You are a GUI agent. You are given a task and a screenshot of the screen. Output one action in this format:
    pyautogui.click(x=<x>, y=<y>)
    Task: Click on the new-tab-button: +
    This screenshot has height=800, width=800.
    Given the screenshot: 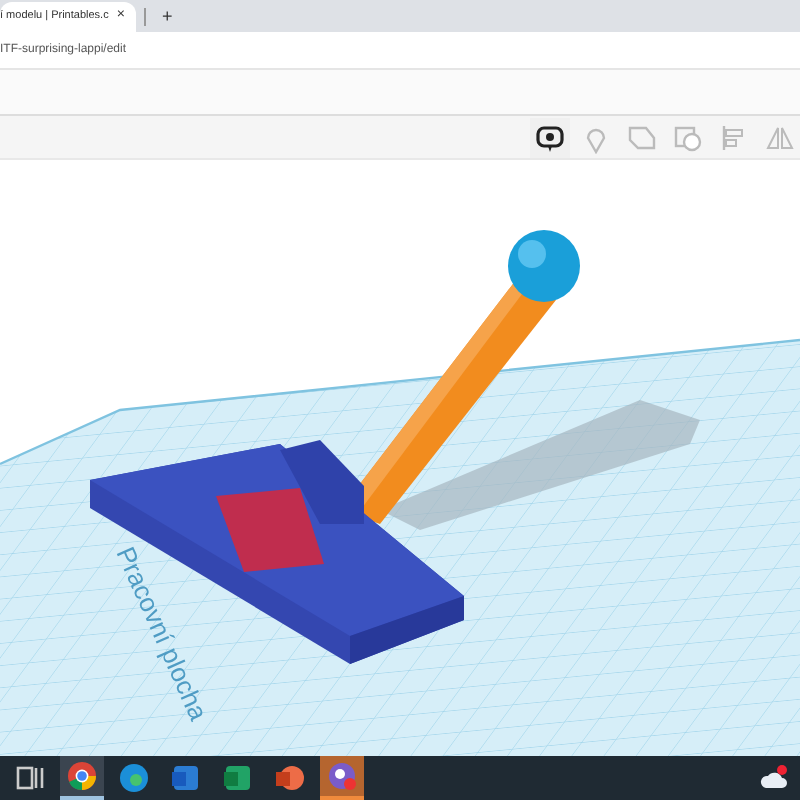 What is the action you would take?
    pyautogui.click(x=167, y=16)
    